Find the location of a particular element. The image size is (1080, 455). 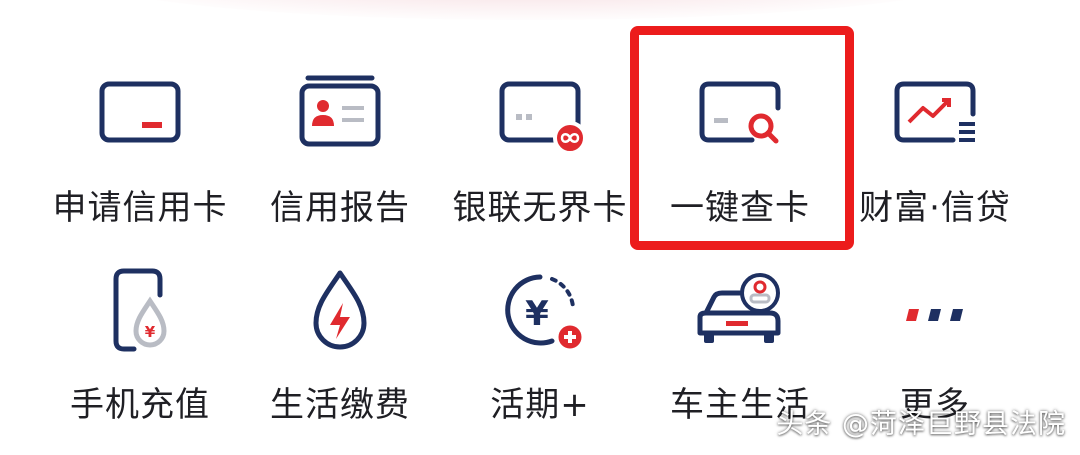

menu-item-current-deposit-plus: ¥ 活期+ is located at coordinates (540, 355).